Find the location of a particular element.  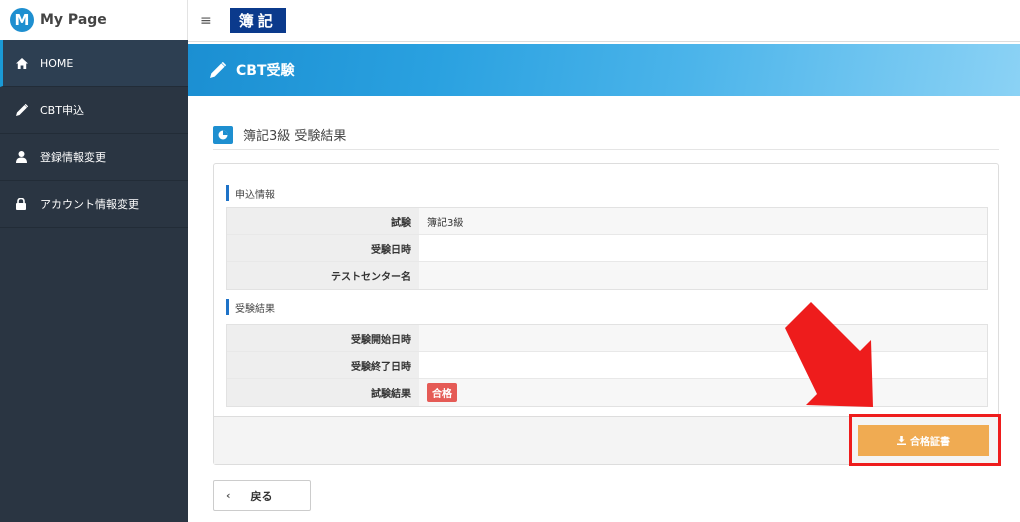

application-info-table: 試験 簿記3級 受験日時 テストセンター名 is located at coordinates (607, 248).